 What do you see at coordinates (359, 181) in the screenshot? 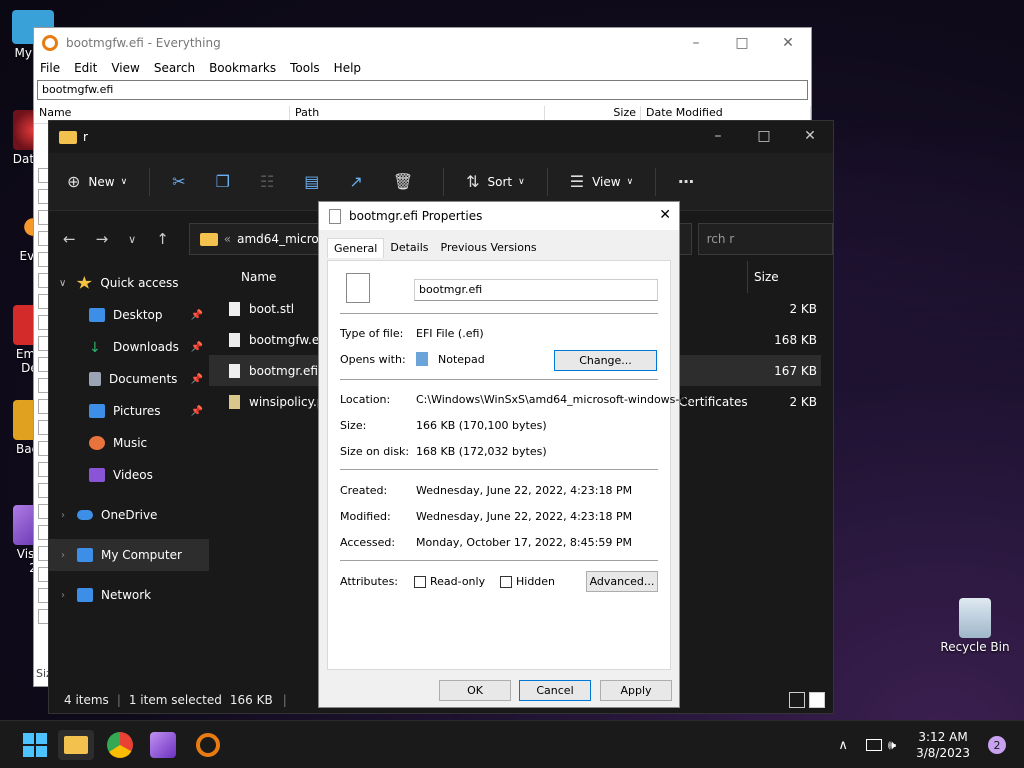
I see `share-button: ↗` at bounding box center [359, 181].